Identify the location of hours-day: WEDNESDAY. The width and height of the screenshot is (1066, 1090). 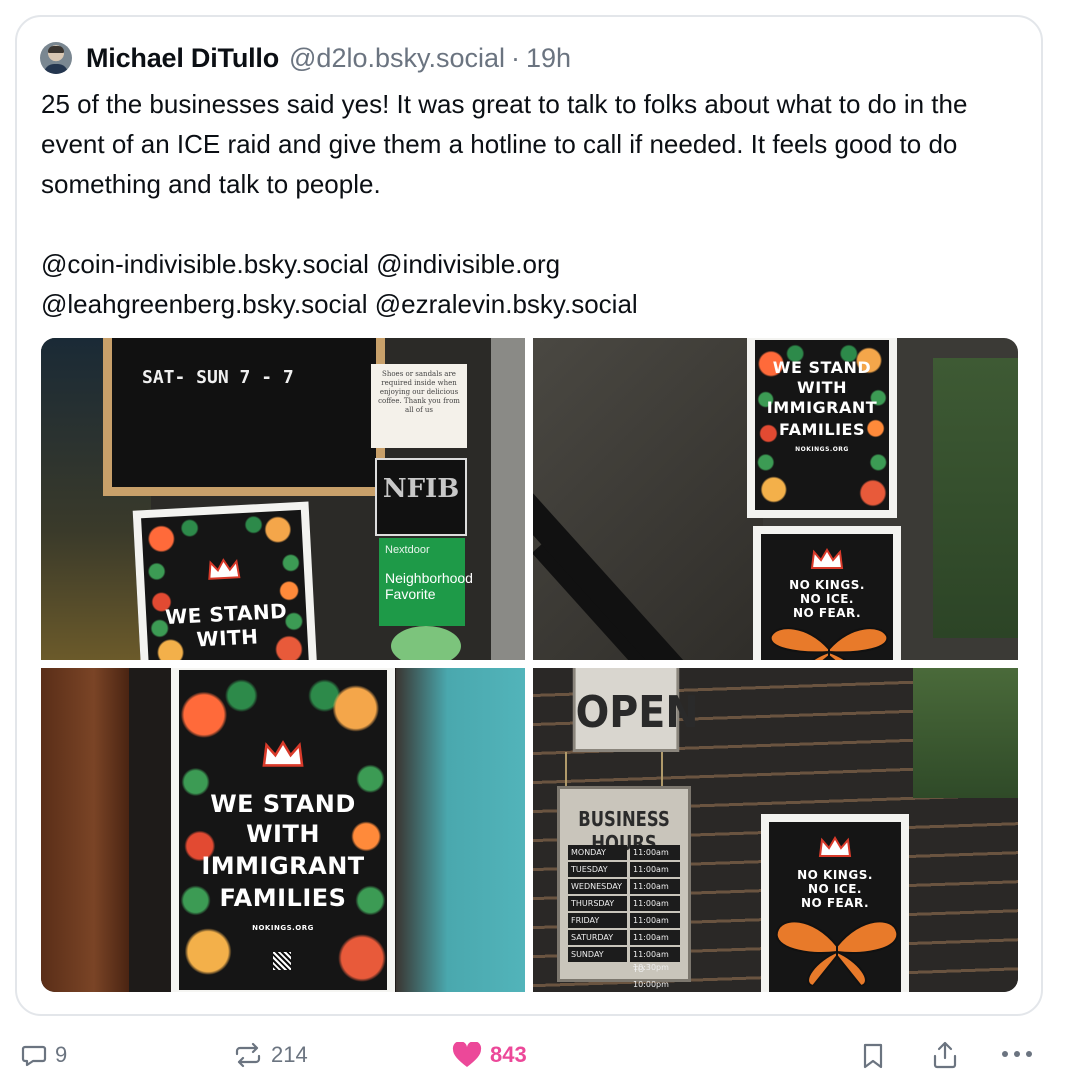
(597, 886).